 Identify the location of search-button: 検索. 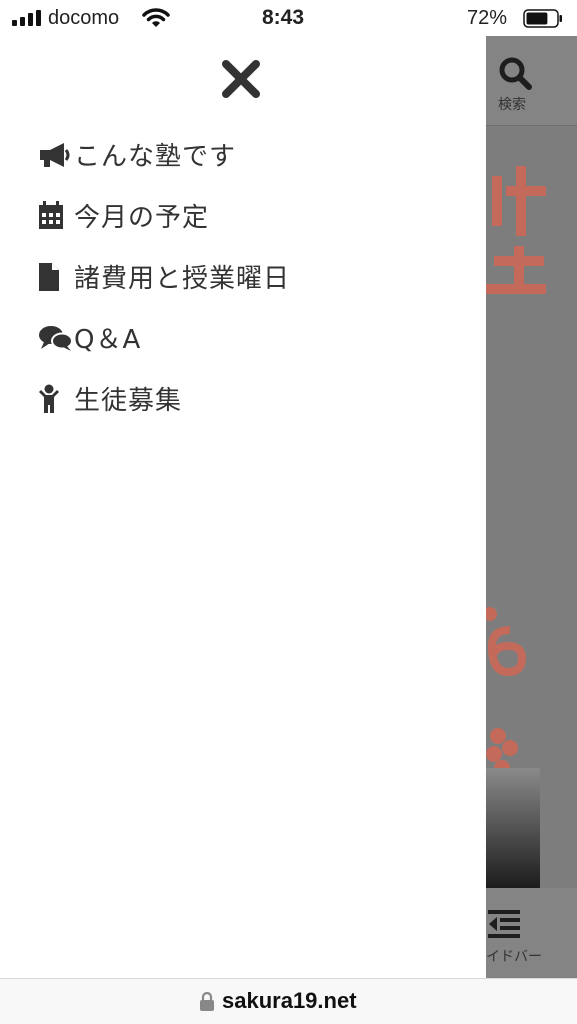
(531, 81).